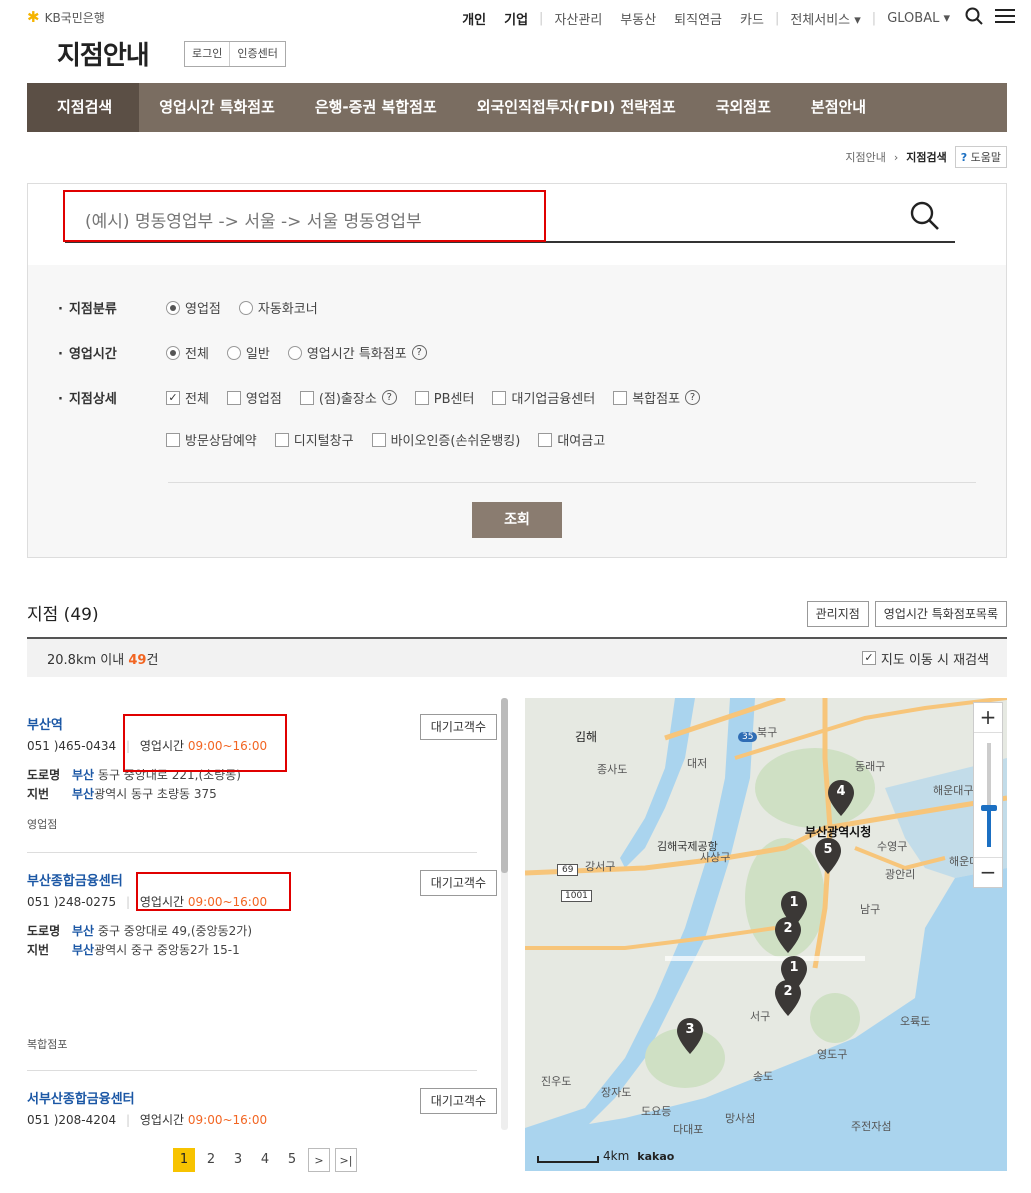 The height and width of the screenshot is (1193, 1031). What do you see at coordinates (221, 441) in the screenshot?
I see `option-label: 방문상담예약` at bounding box center [221, 441].